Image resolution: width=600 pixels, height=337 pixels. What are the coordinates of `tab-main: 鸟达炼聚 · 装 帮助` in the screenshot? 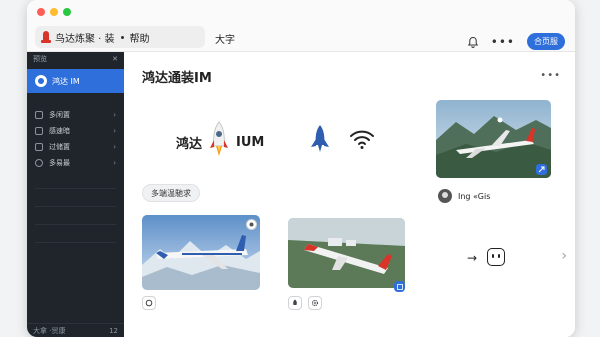 It's located at (120, 37).